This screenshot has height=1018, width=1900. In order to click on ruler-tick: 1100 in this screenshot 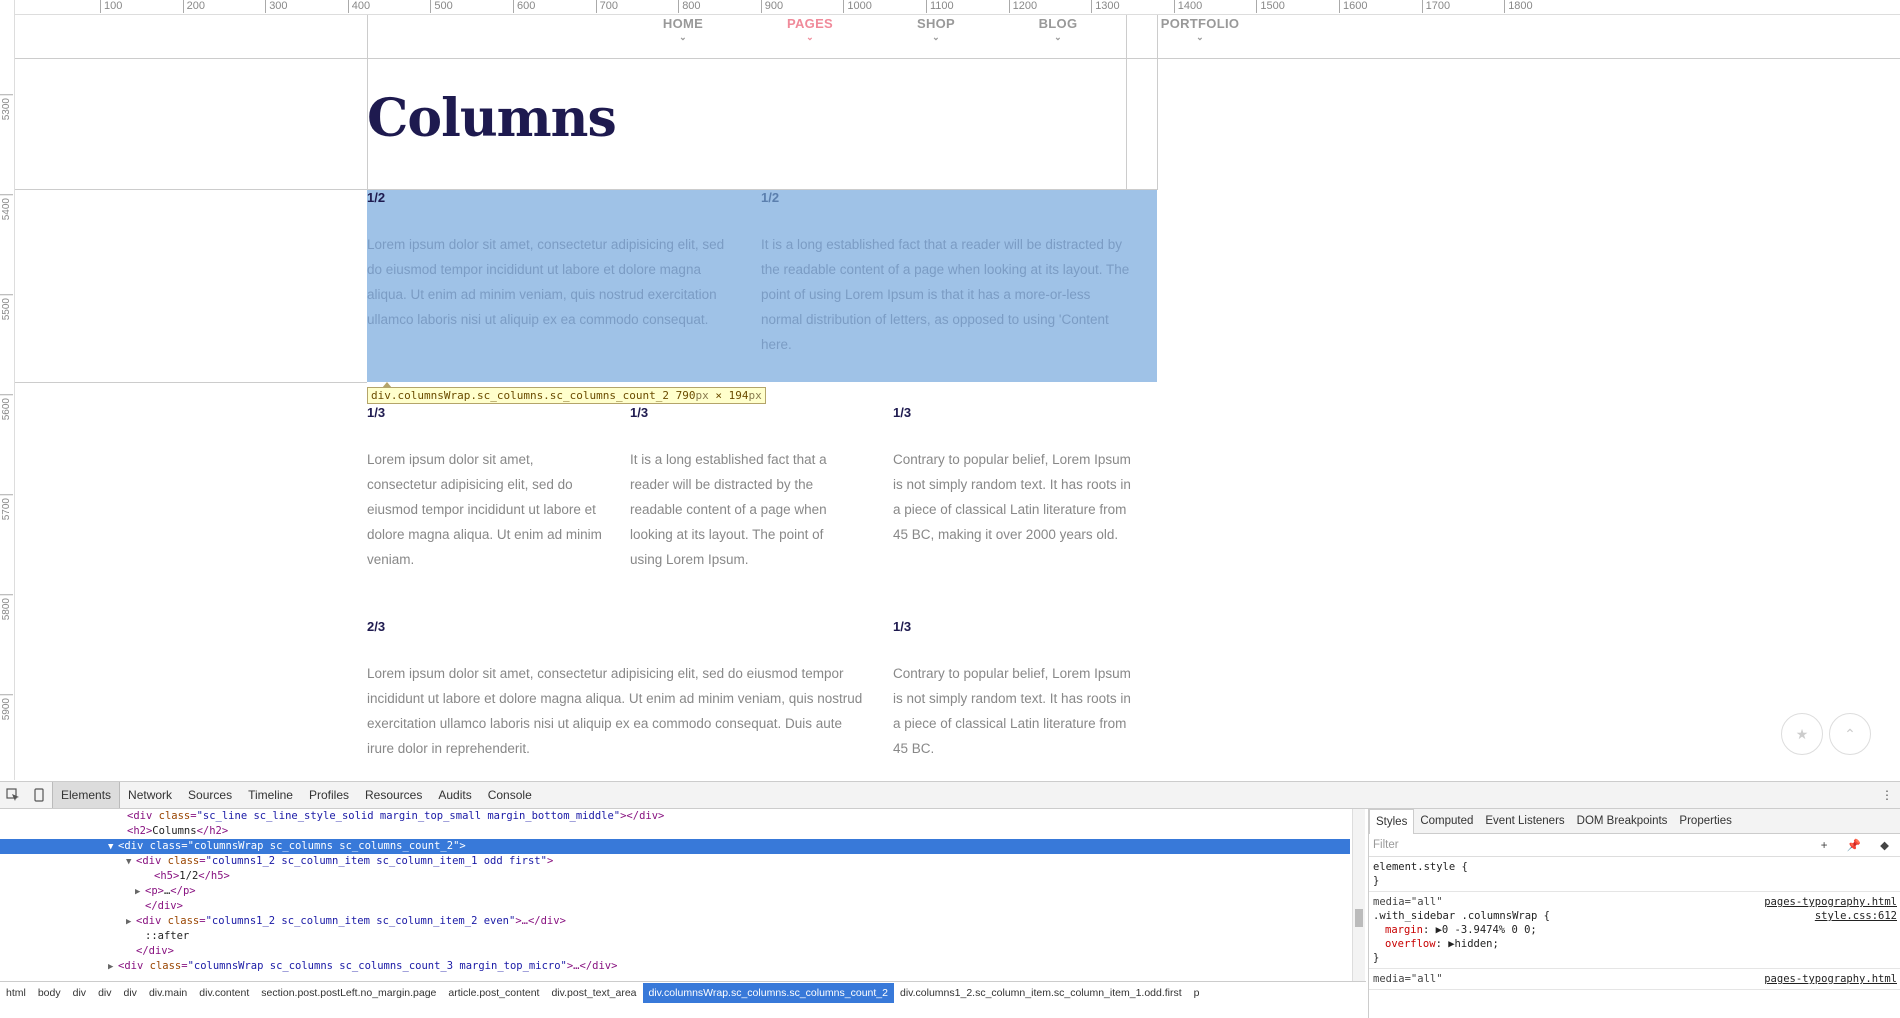, I will do `click(940, 6)`.